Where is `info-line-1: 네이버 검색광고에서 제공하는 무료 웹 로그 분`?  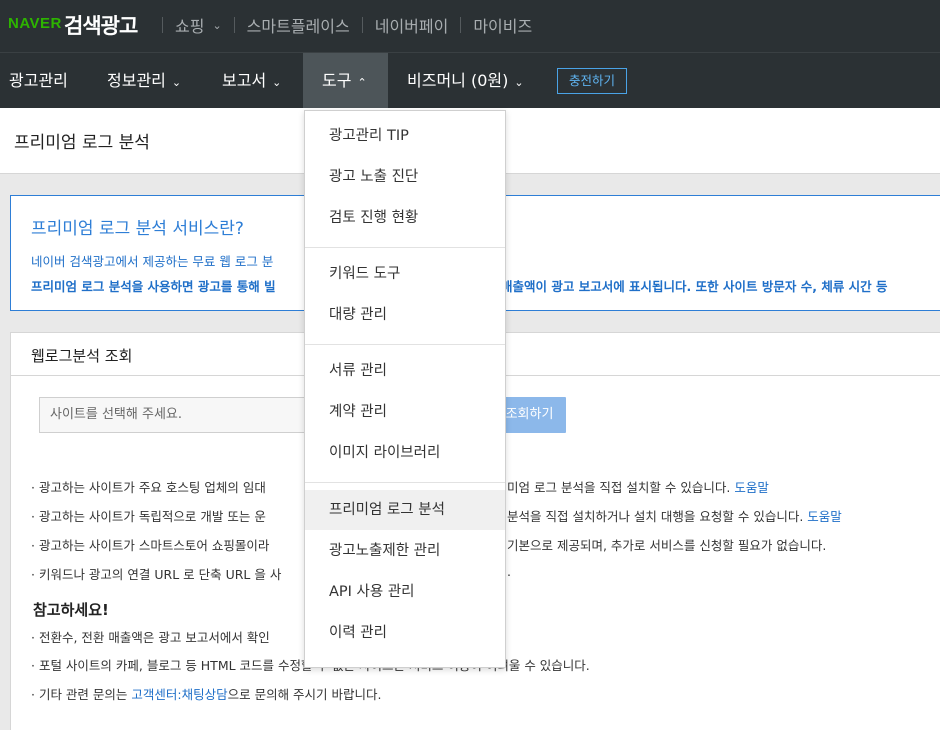 info-line-1: 네이버 검색광고에서 제공하는 무료 웹 로그 분 is located at coordinates (152, 261).